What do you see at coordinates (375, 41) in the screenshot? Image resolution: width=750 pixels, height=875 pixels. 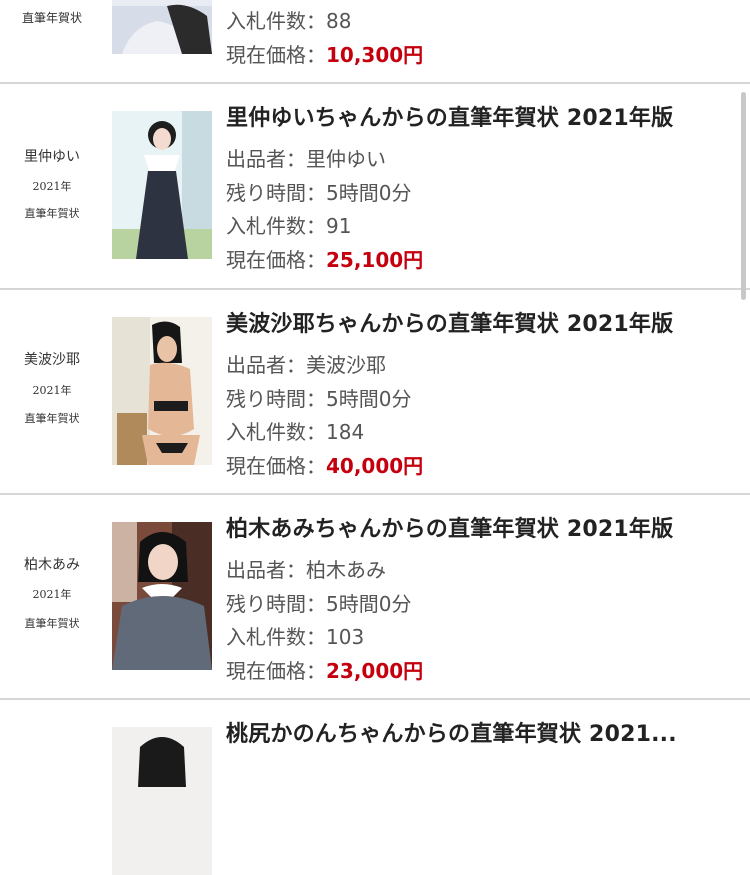 I see `list-item: 直筆年賀状 入札件数：88 現在価格：10,300円` at bounding box center [375, 41].